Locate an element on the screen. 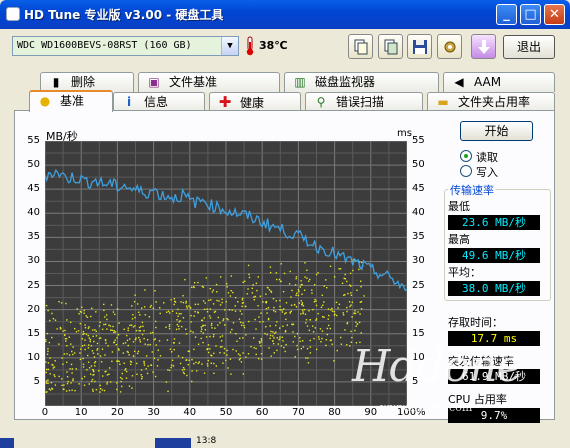 The width and height of the screenshot is (570, 448). tab-label: 文件夹占用率 is located at coordinates (494, 102).